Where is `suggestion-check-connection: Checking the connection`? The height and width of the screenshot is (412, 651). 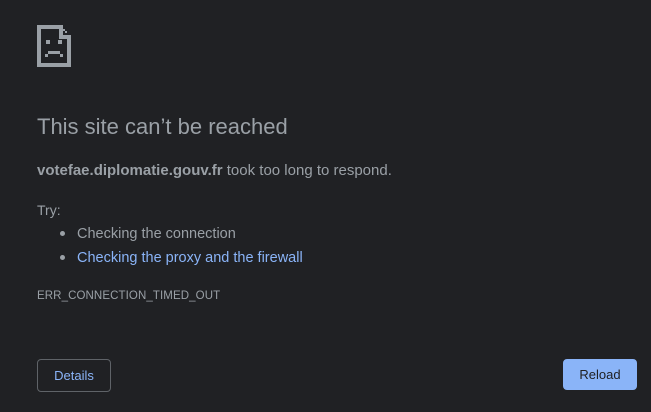 suggestion-check-connection: Checking the connection is located at coordinates (156, 234).